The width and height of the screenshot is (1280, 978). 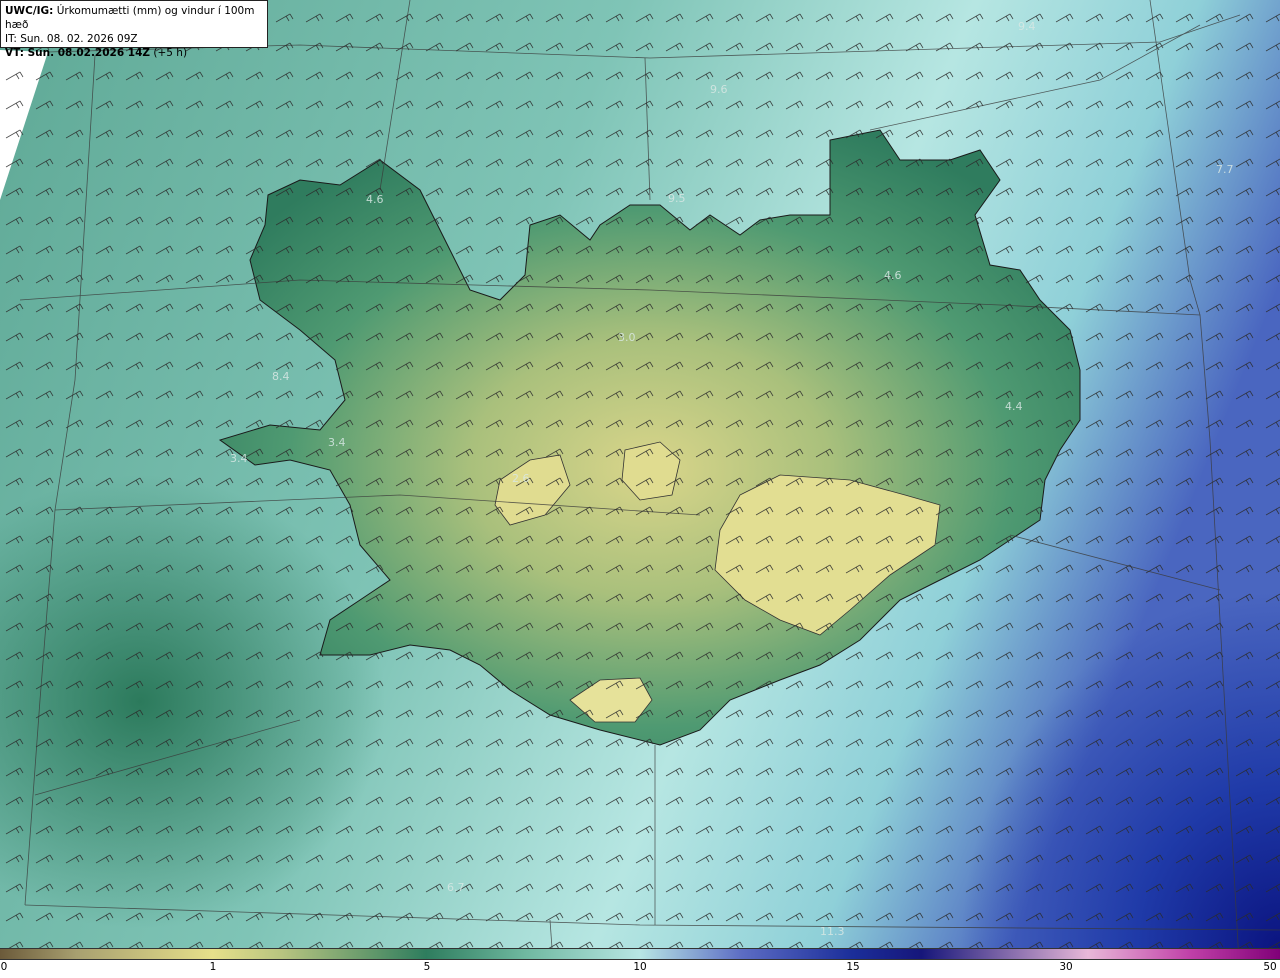 What do you see at coordinates (71, 39) in the screenshot?
I see `initial-time: IT: Sun. 08. 02. 2026 09Z` at bounding box center [71, 39].